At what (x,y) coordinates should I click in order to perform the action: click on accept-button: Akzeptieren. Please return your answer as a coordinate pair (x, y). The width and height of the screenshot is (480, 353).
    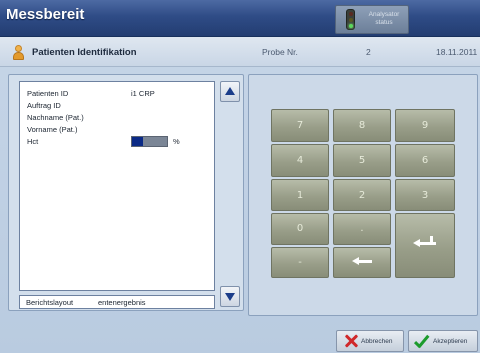
    Looking at the image, I should click on (443, 341).